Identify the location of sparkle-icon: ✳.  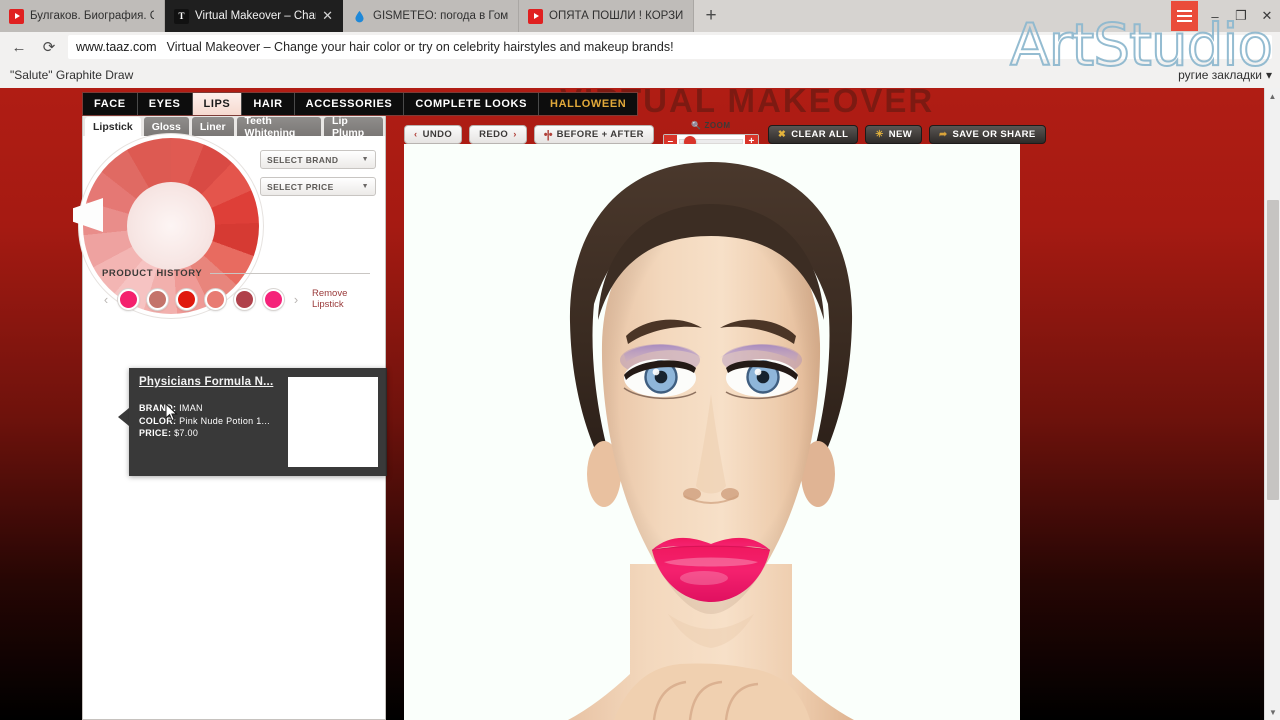
(879, 134).